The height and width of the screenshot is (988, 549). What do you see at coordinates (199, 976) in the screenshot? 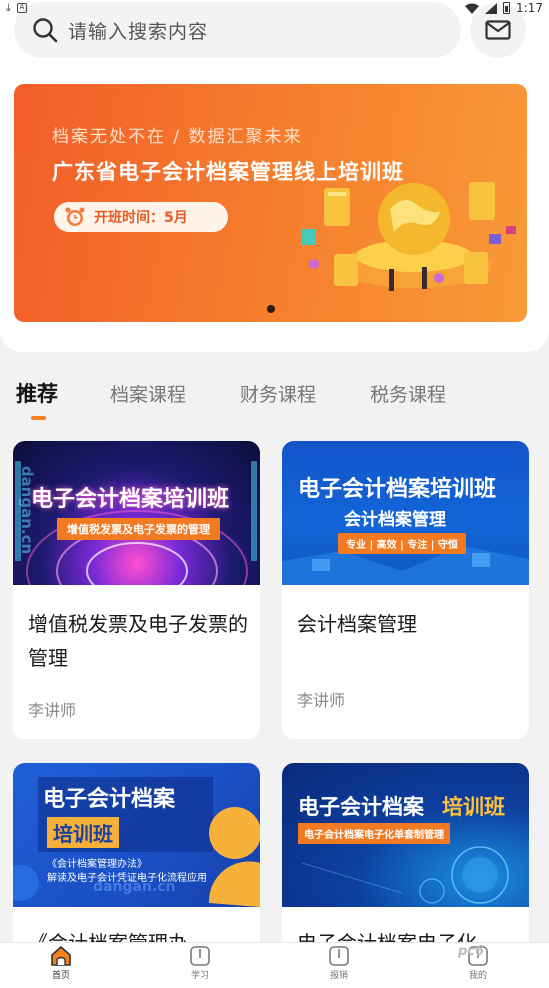
I see `nav-study-label: 学习` at bounding box center [199, 976].